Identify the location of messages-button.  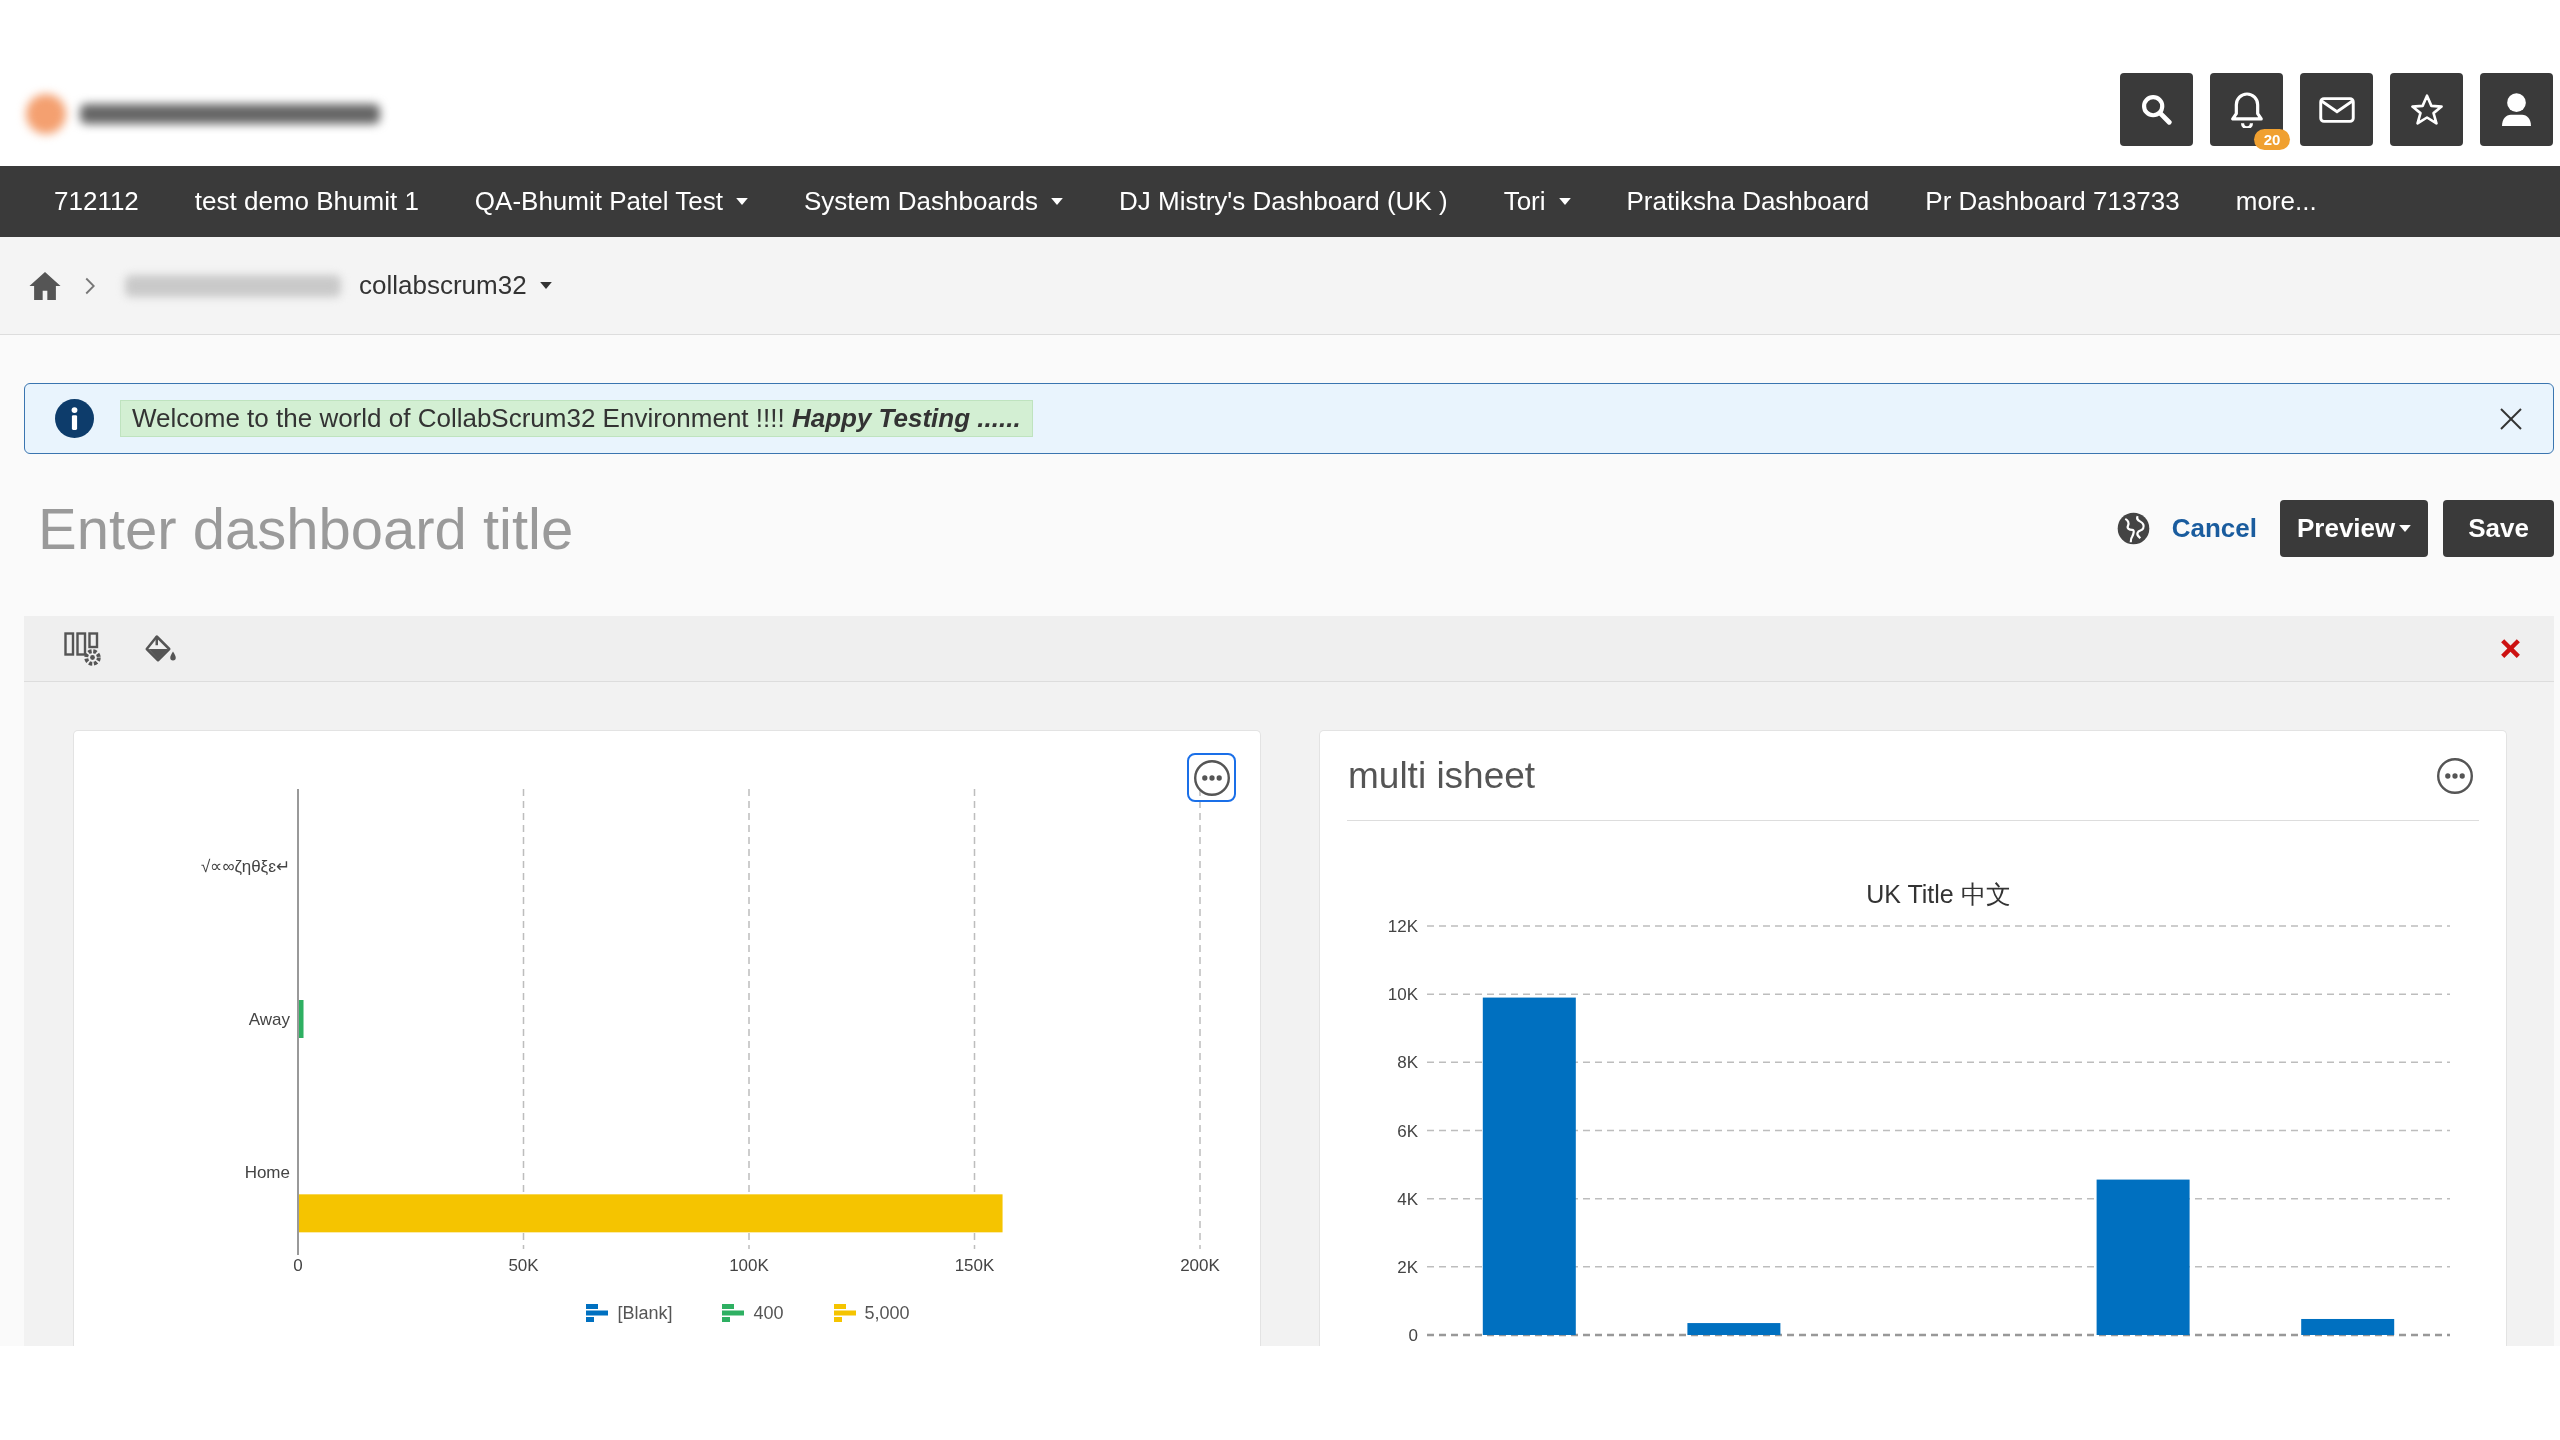
(2336, 109).